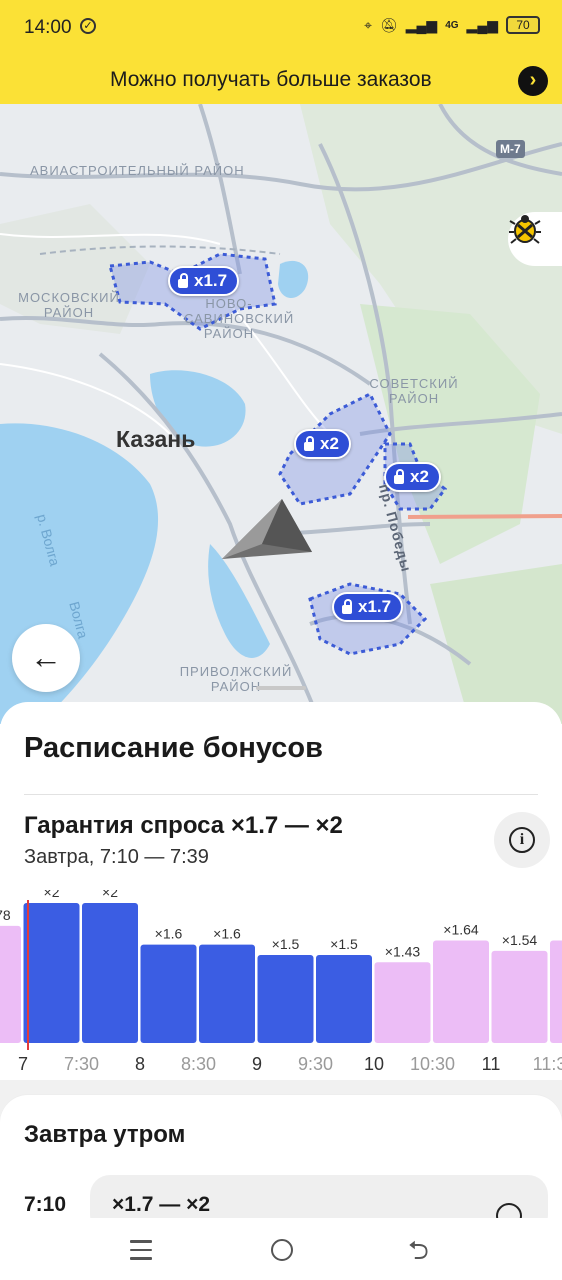 This screenshot has height=1280, width=562. I want to click on info-icon: i, so click(522, 840).